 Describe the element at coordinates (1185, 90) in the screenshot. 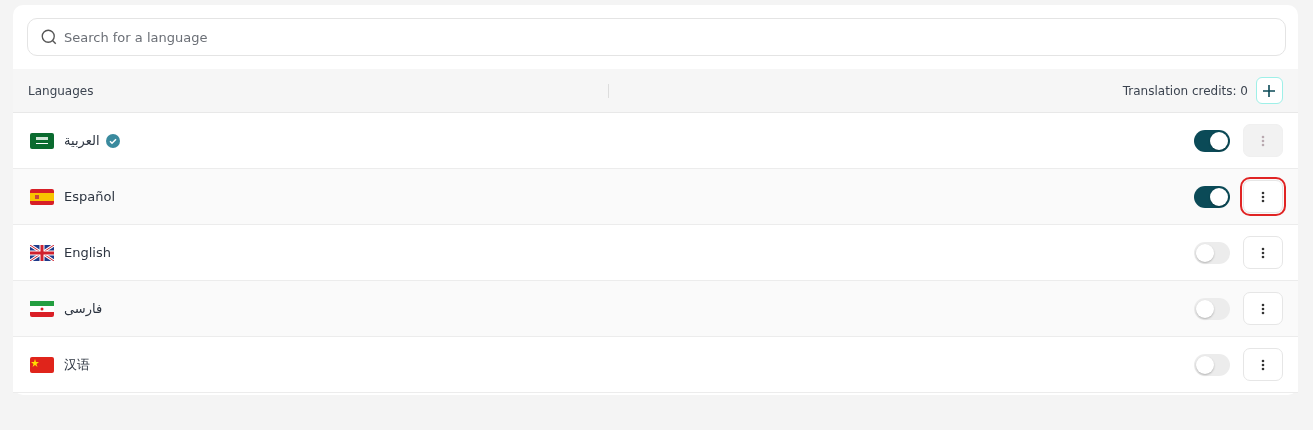

I see `credits-label: Translation credits: 0` at that location.